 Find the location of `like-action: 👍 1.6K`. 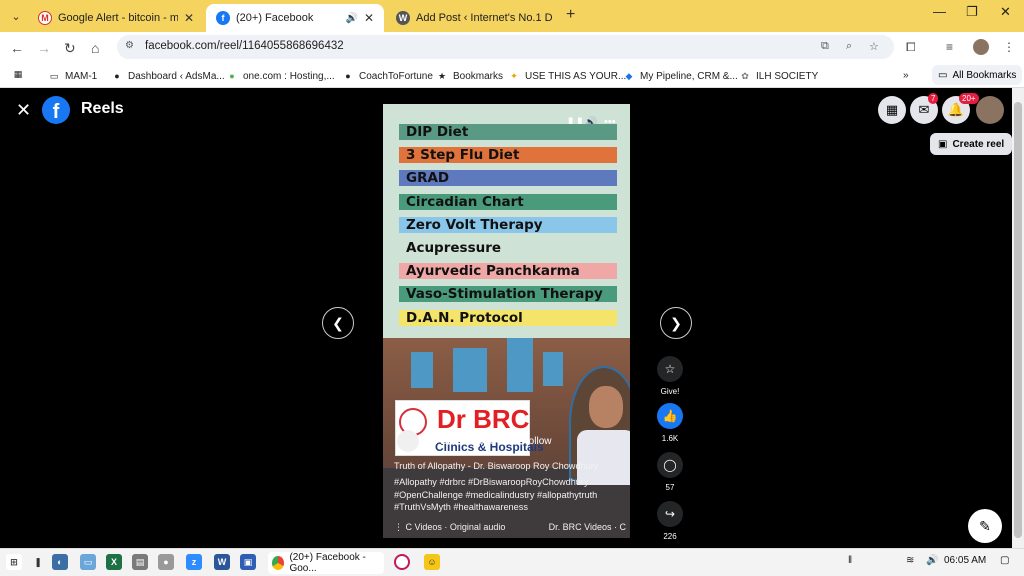

like-action: 👍 1.6K is located at coordinates (670, 423).